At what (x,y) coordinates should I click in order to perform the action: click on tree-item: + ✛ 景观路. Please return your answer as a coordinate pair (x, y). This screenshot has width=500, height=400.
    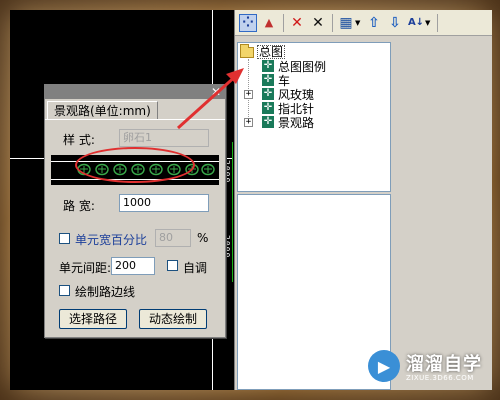
    Looking at the image, I should click on (279, 122).